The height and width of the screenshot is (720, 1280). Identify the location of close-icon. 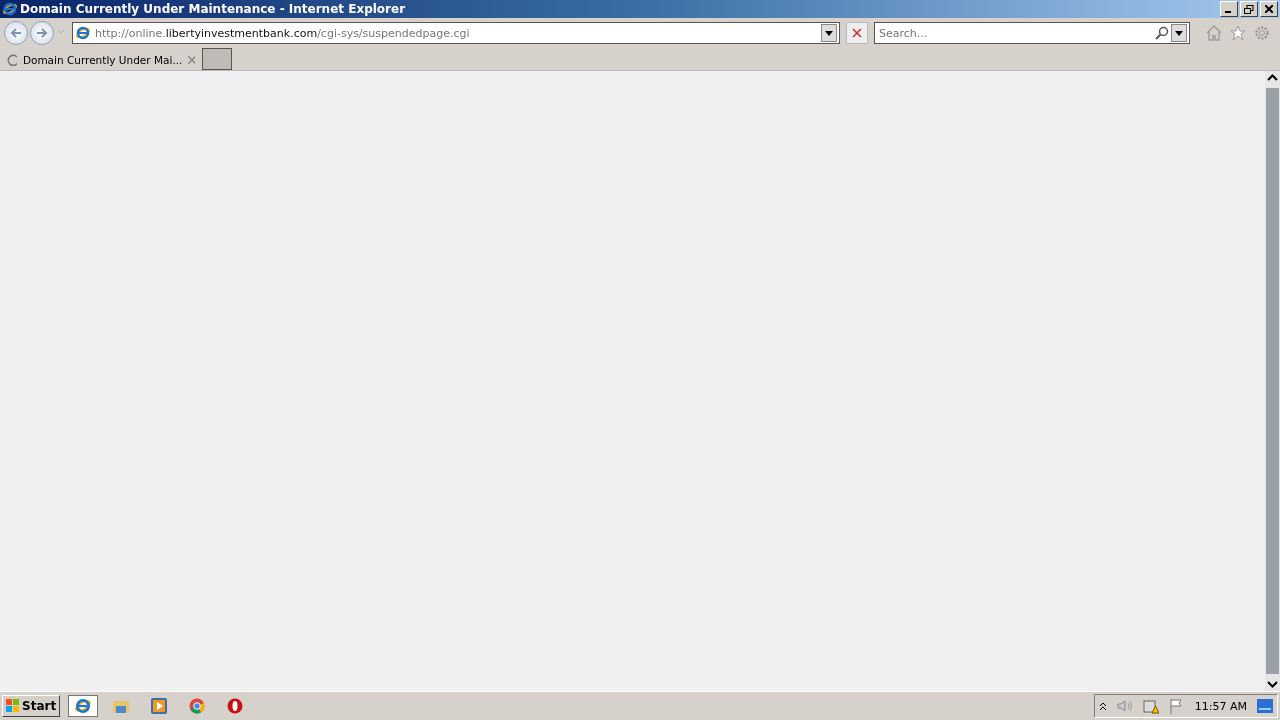
(1269, 9).